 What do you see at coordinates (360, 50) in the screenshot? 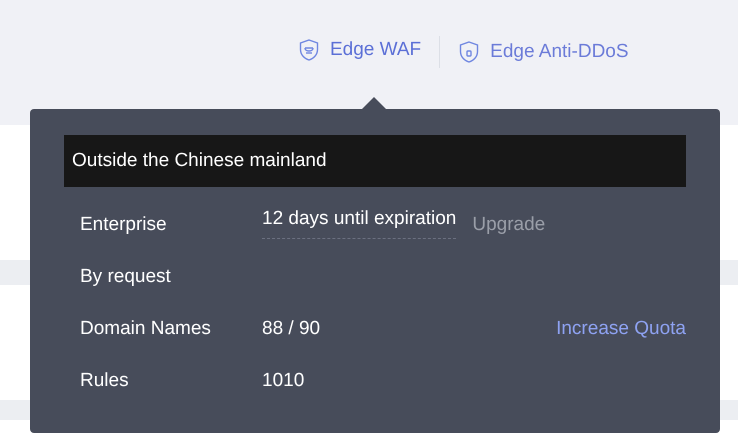
I see `nav-tab: Edge WAF` at bounding box center [360, 50].